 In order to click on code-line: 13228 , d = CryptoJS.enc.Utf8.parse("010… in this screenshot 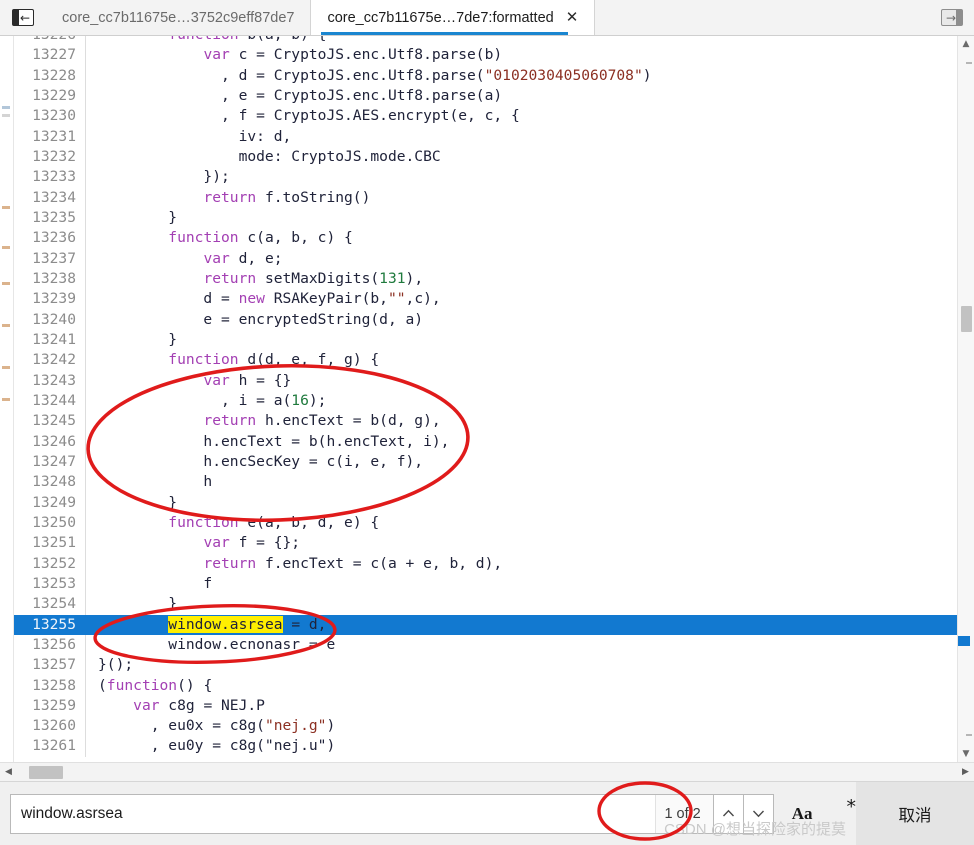, I will do `click(494, 75)`.